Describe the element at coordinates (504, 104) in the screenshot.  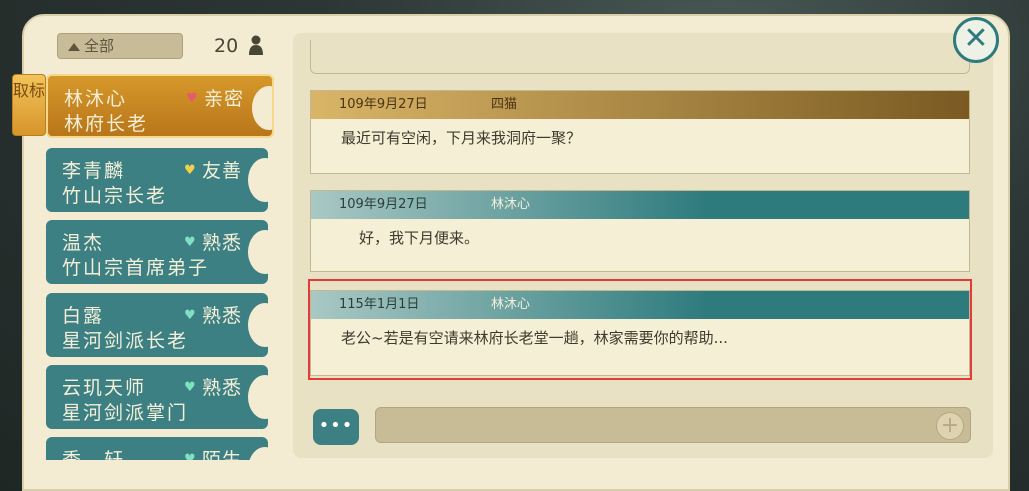
I see `message-sender: 四猫` at that location.